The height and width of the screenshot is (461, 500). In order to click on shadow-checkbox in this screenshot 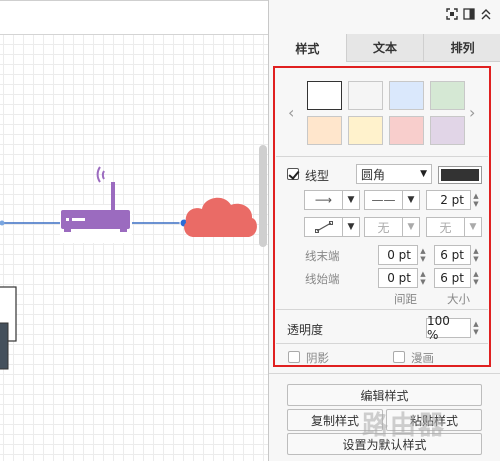, I will do `click(294, 357)`.